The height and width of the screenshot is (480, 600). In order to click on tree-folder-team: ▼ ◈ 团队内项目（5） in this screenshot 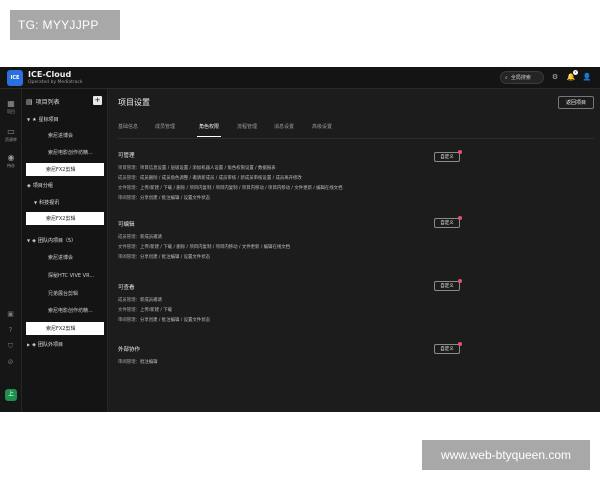, I will do `click(52, 241)`.